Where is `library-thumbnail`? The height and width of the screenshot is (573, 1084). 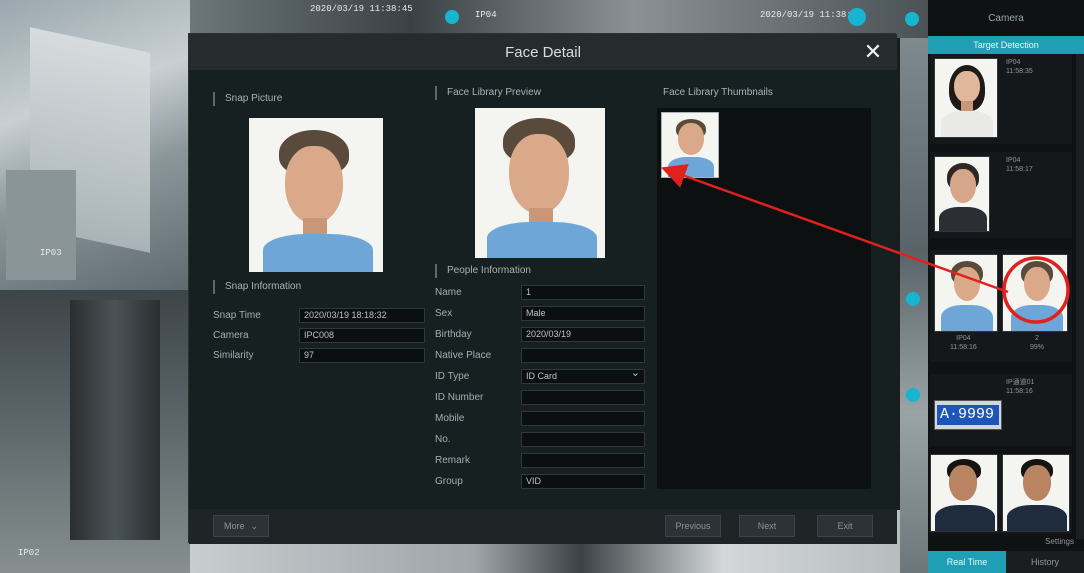 library-thumbnail is located at coordinates (690, 145).